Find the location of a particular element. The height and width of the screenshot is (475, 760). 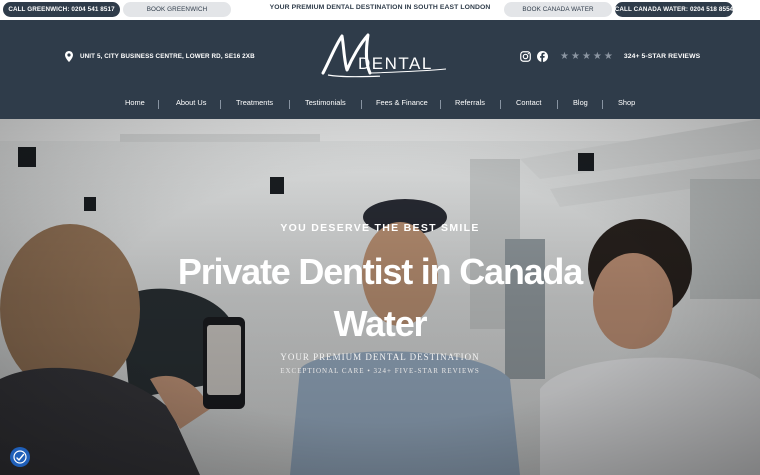

book-greenwich-button: BOOK GREENWICH is located at coordinates (177, 9).